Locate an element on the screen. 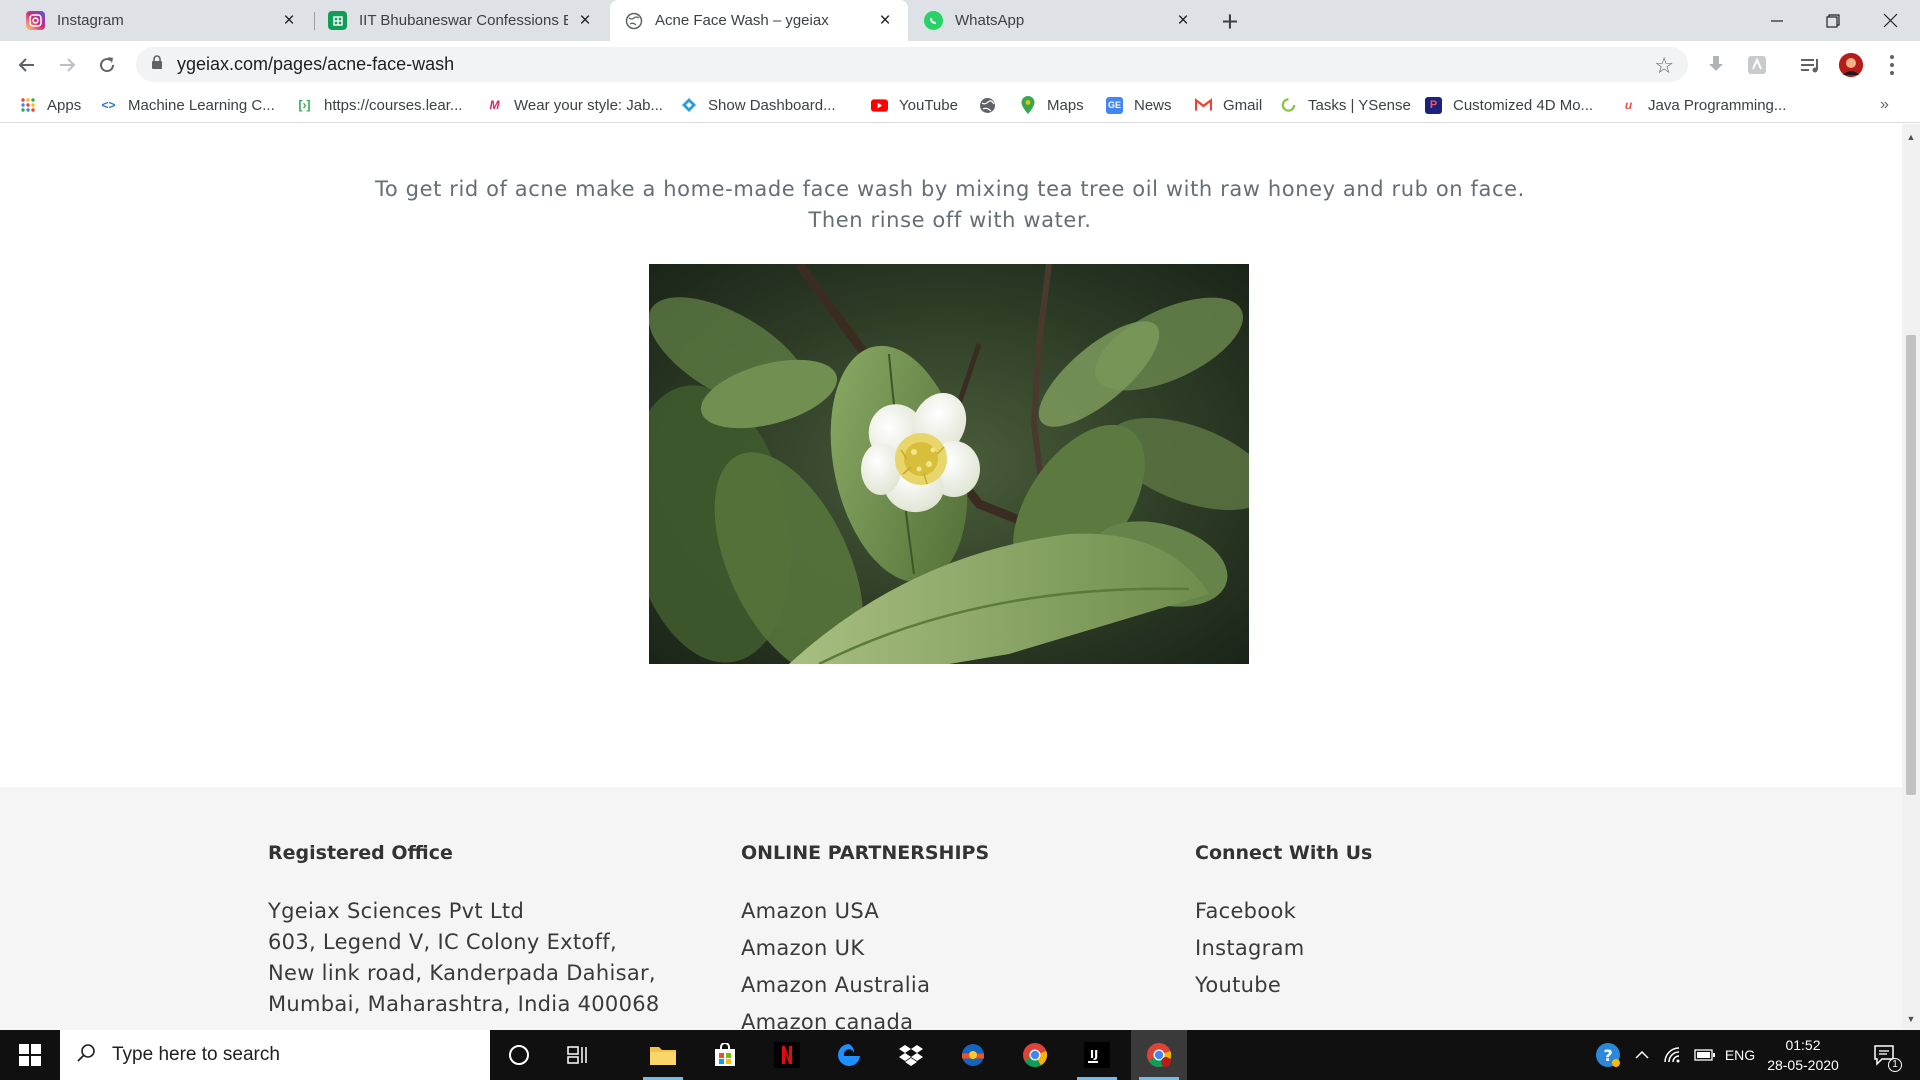  tab-title: IIT Bhubaneswar Confessions Box is located at coordinates (463, 20).